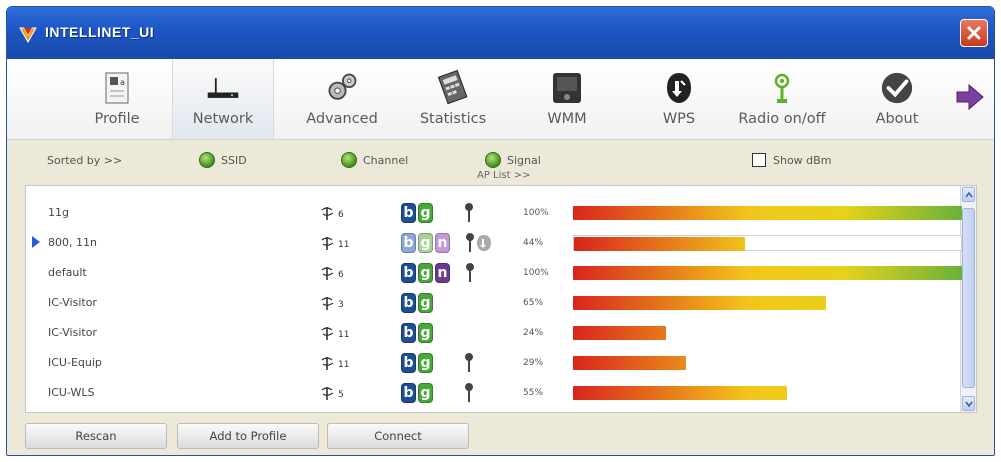 The height and width of the screenshot is (462, 1001). What do you see at coordinates (679, 88) in the screenshot?
I see `wps-icon` at bounding box center [679, 88].